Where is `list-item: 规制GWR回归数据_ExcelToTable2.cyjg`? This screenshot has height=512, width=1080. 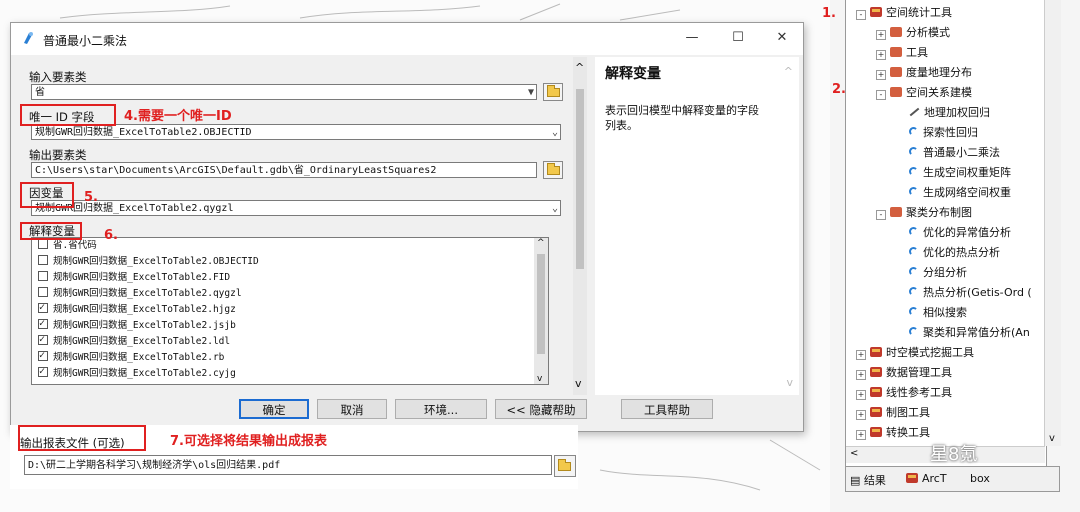
list-item: 规制GWR回归数据_ExcelToTable2.cyjg is located at coordinates (137, 373).